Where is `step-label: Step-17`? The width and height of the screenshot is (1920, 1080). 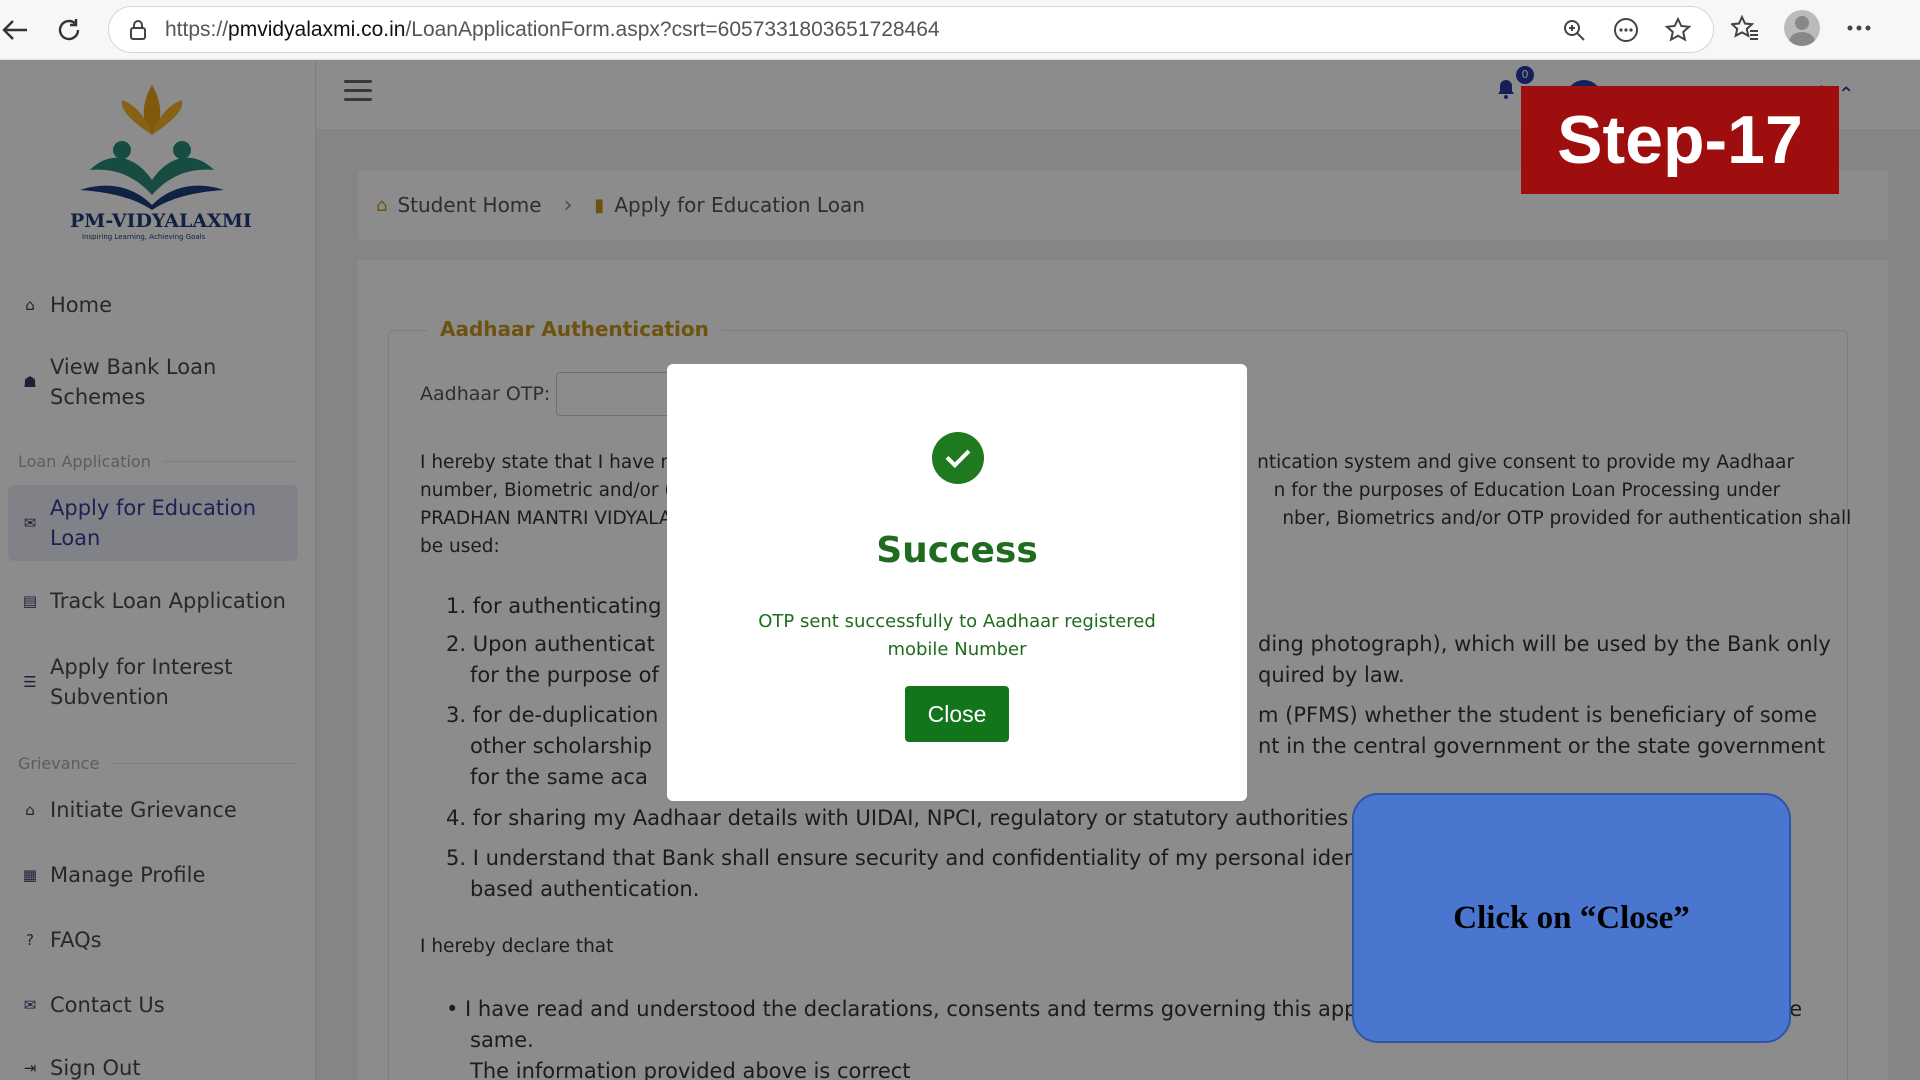 step-label: Step-17 is located at coordinates (1680, 140).